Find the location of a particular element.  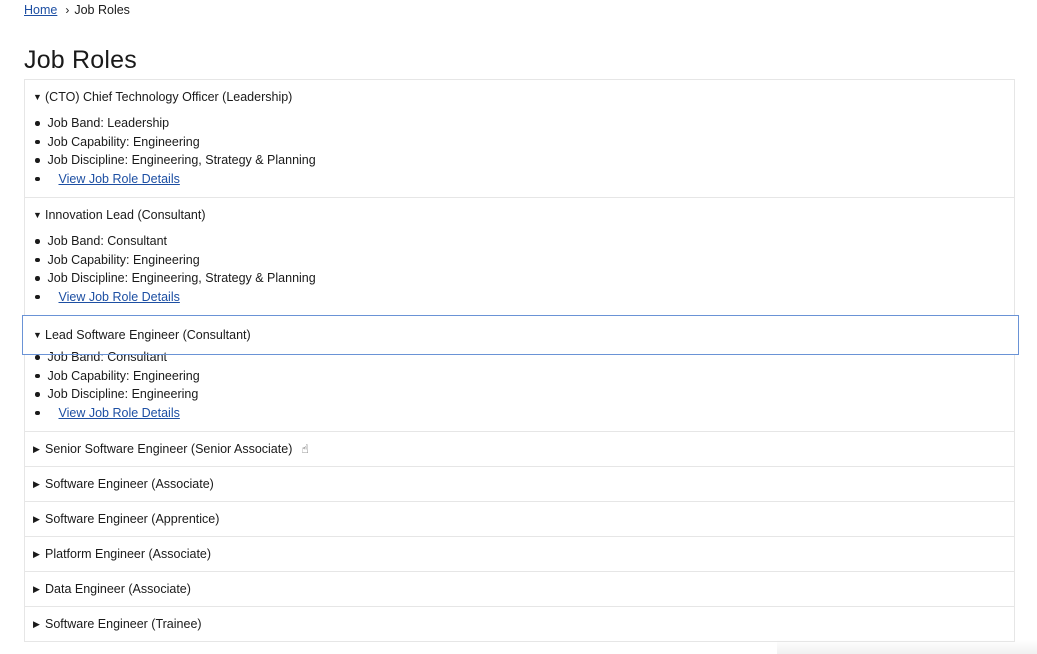

job-role-summary: ▶ Software Engineer (Apprentice) is located at coordinates (519, 519).